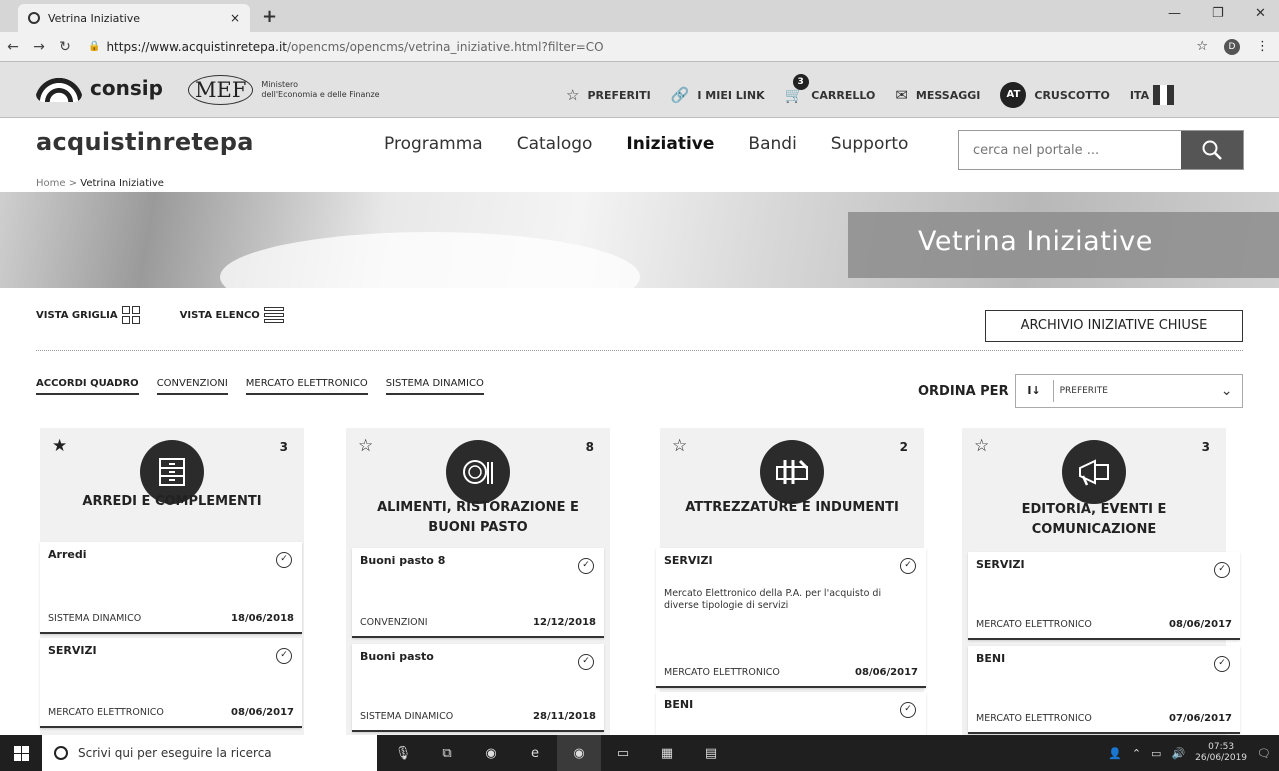 The width and height of the screenshot is (1279, 771). I want to click on search-input, so click(1070, 150).